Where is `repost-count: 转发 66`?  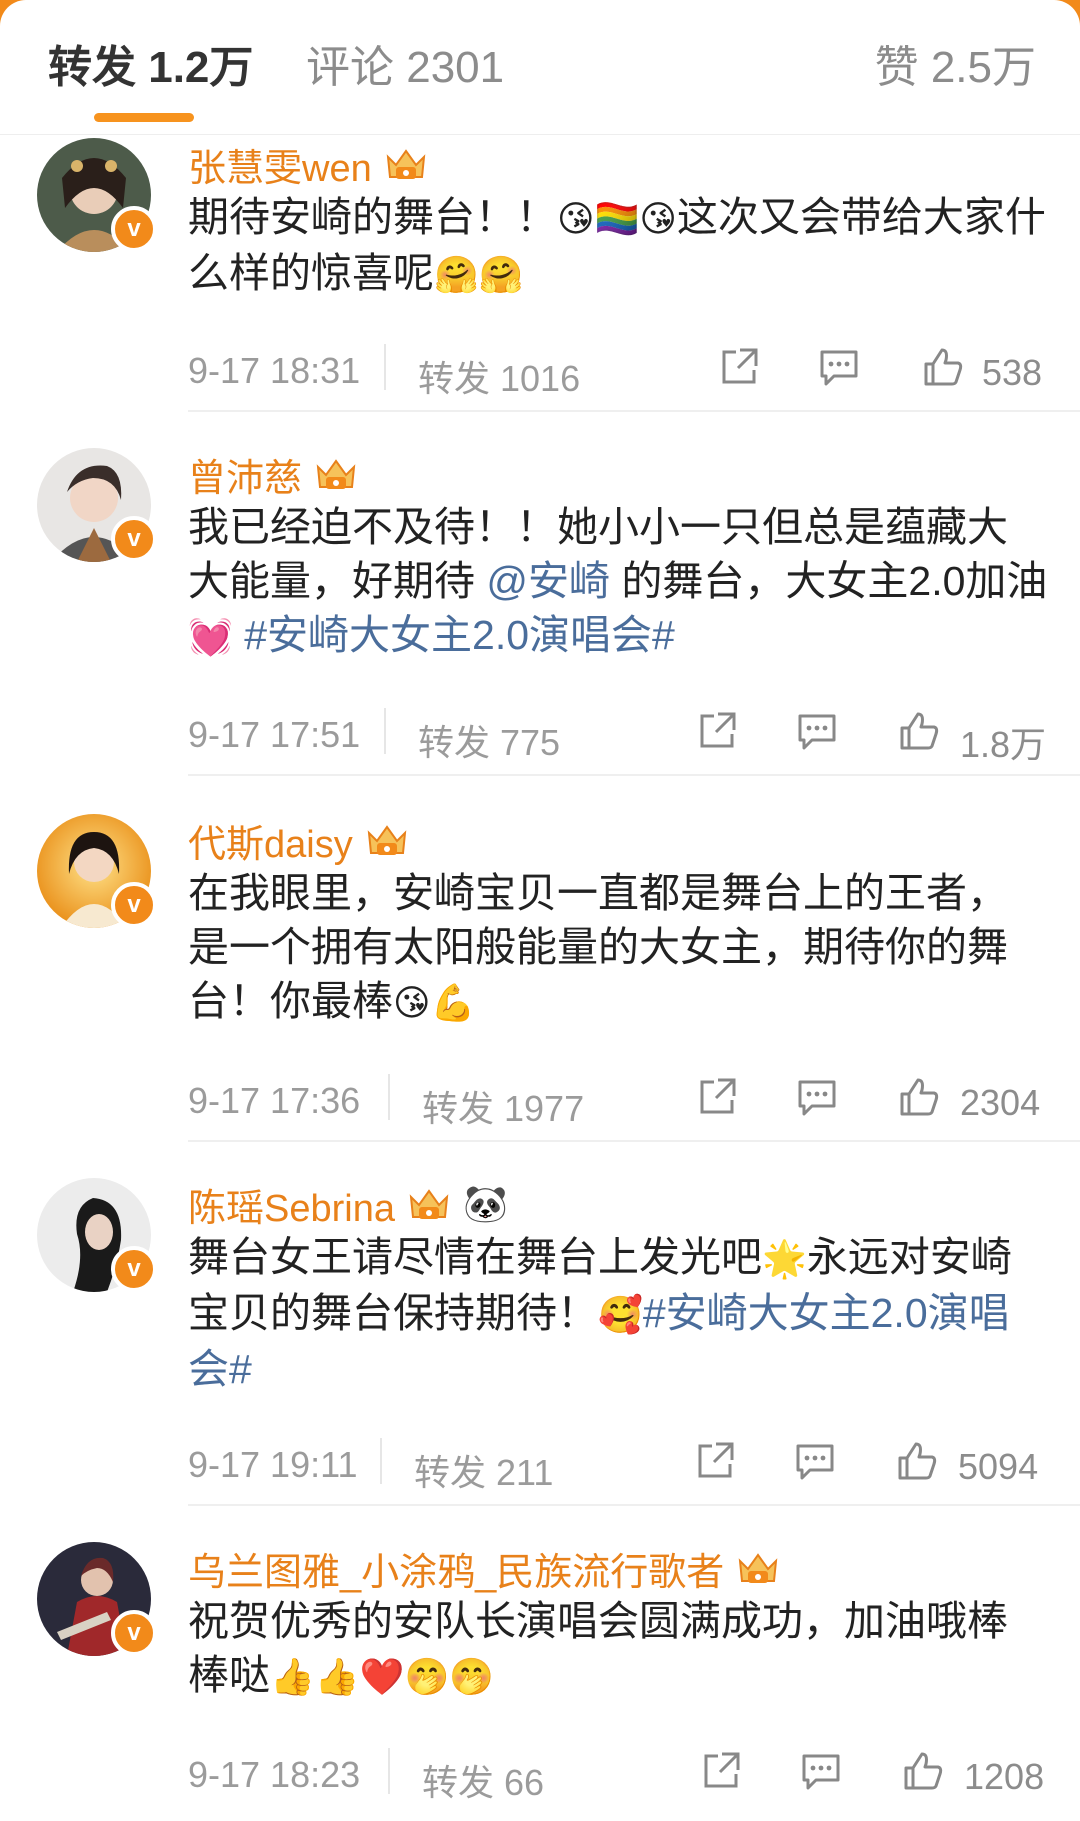
repost-count: 转发 66 is located at coordinates (483, 1782).